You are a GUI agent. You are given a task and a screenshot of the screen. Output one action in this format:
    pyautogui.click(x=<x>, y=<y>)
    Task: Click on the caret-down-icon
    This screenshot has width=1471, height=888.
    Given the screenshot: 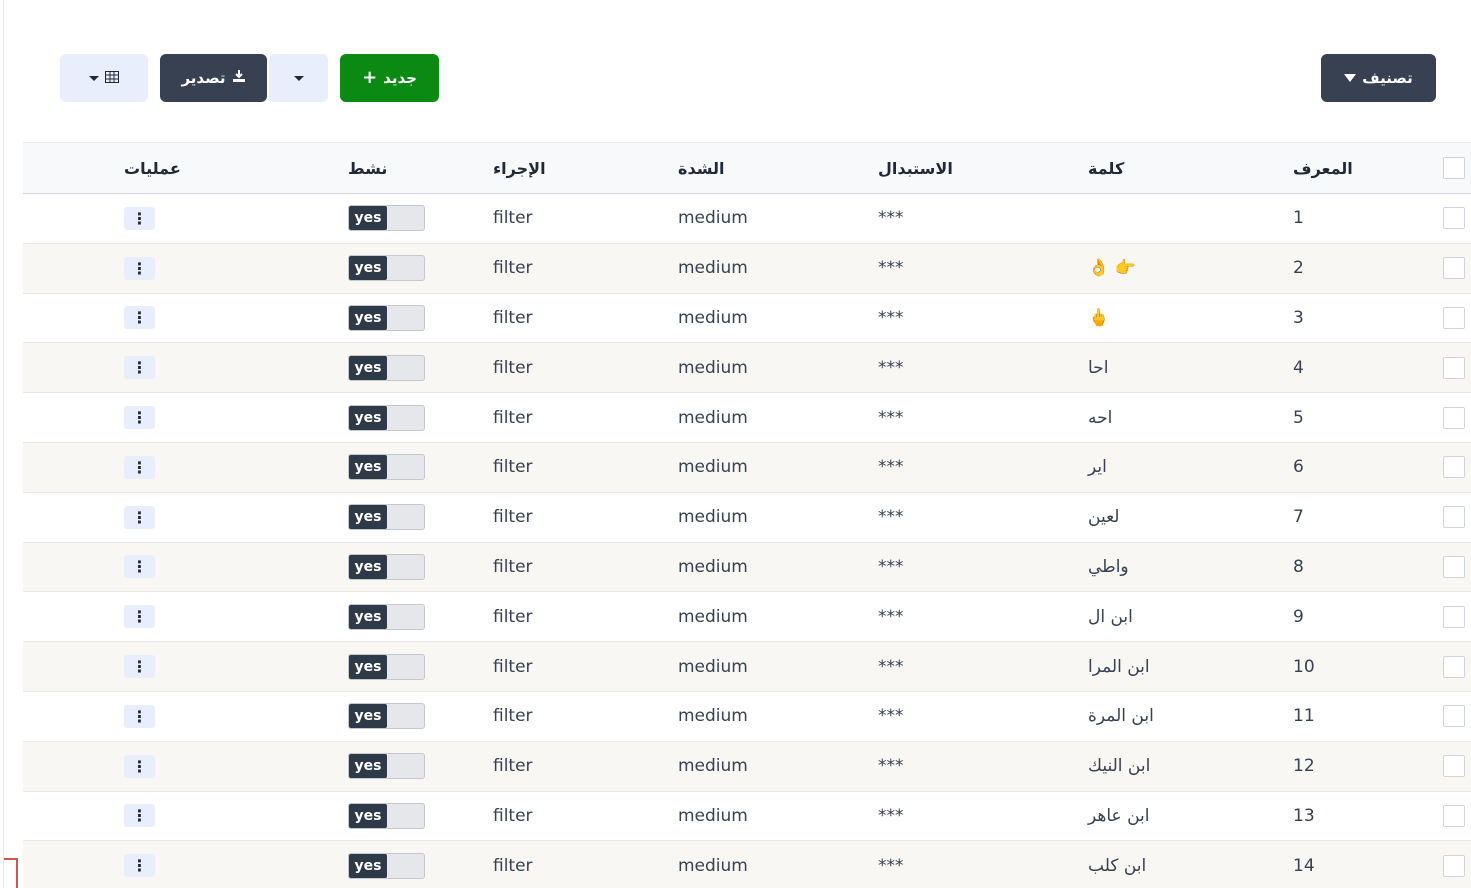 What is the action you would take?
    pyautogui.click(x=298, y=78)
    